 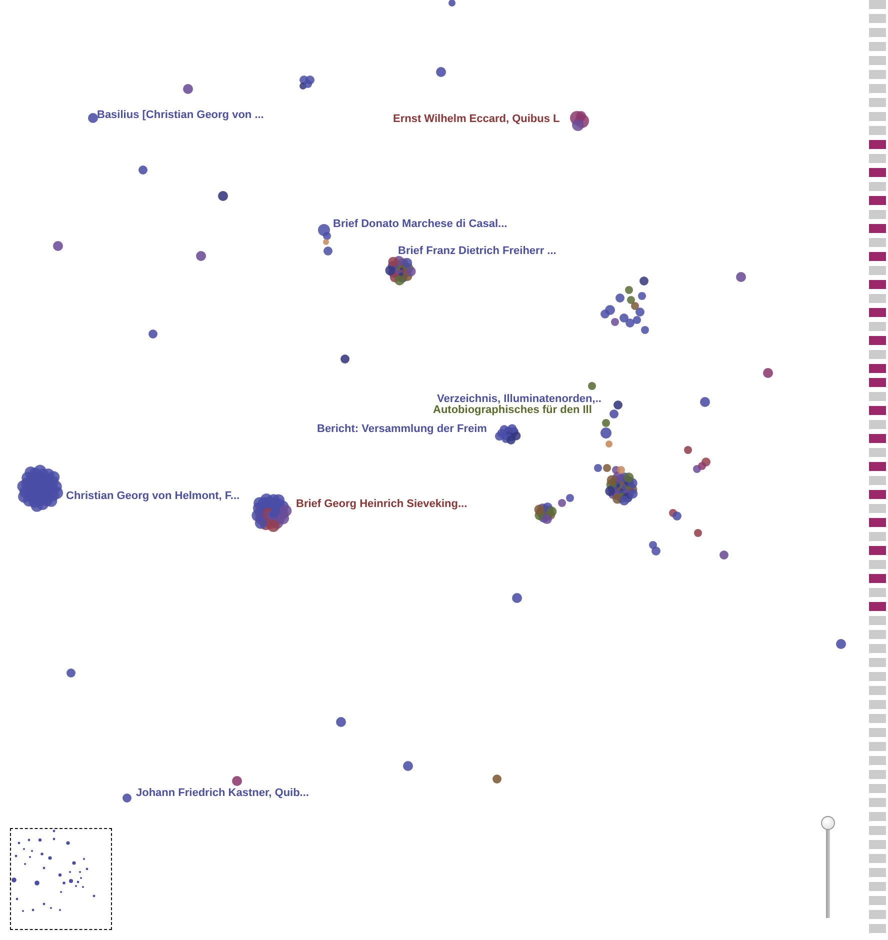 I want to click on slider-thumb, so click(x=828, y=823).